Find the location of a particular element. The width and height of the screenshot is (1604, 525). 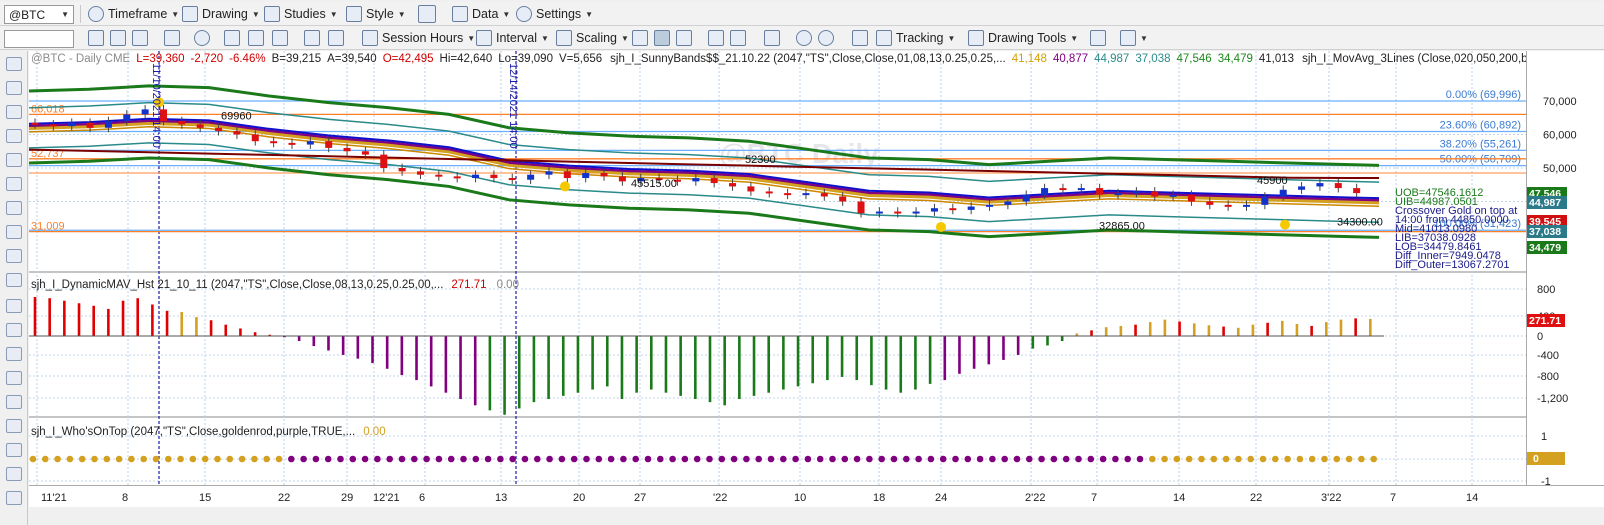

plus-tool-icon is located at coordinates (14, 88).